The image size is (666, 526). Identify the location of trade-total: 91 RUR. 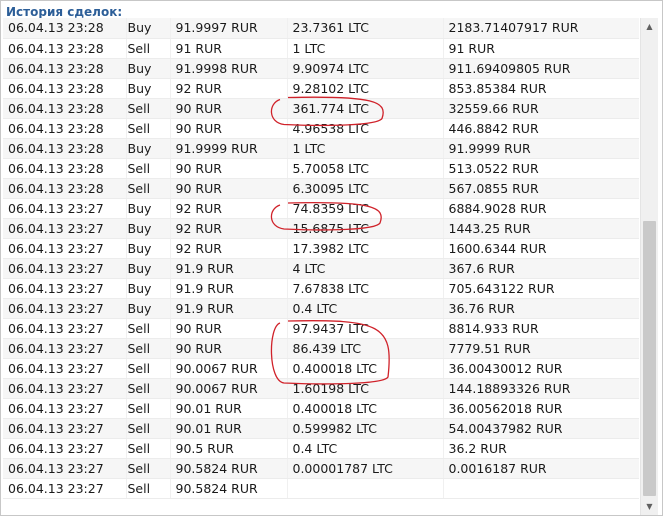
(540, 48).